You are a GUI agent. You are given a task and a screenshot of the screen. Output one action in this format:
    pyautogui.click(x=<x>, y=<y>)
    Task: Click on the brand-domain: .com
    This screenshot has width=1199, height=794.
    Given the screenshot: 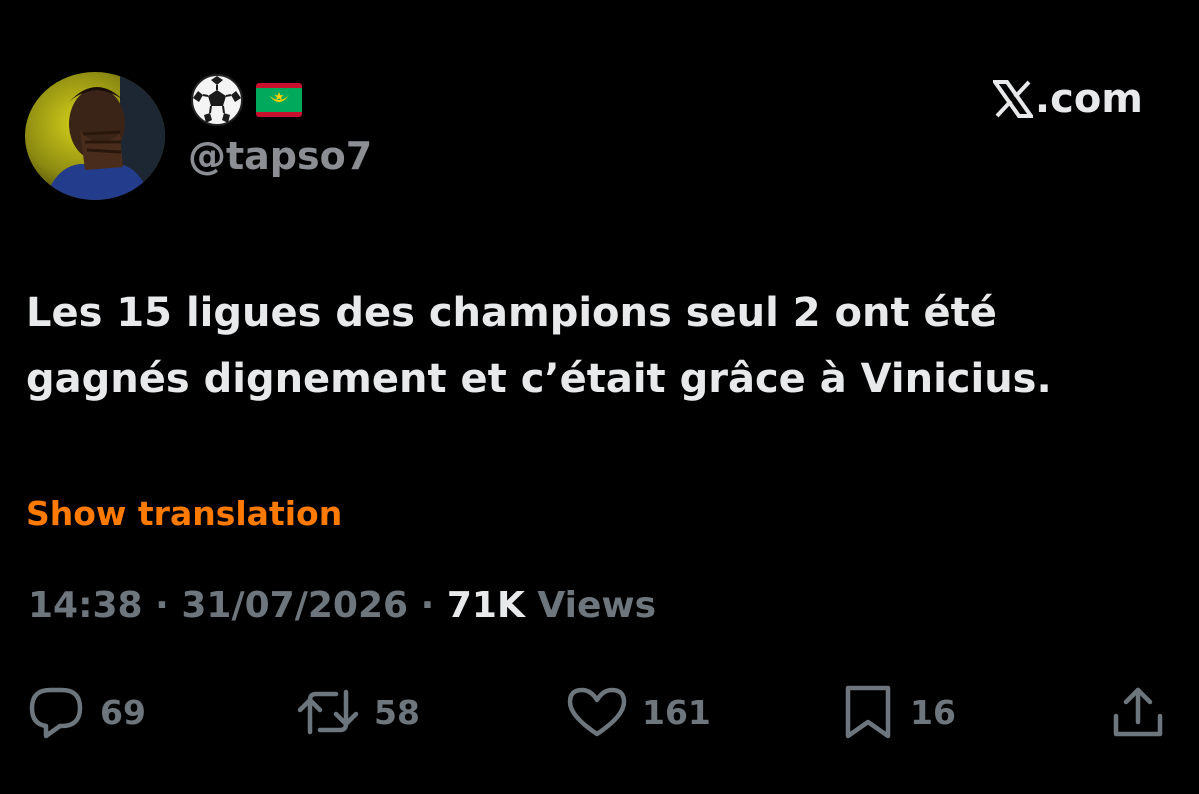 What is the action you would take?
    pyautogui.click(x=1088, y=99)
    